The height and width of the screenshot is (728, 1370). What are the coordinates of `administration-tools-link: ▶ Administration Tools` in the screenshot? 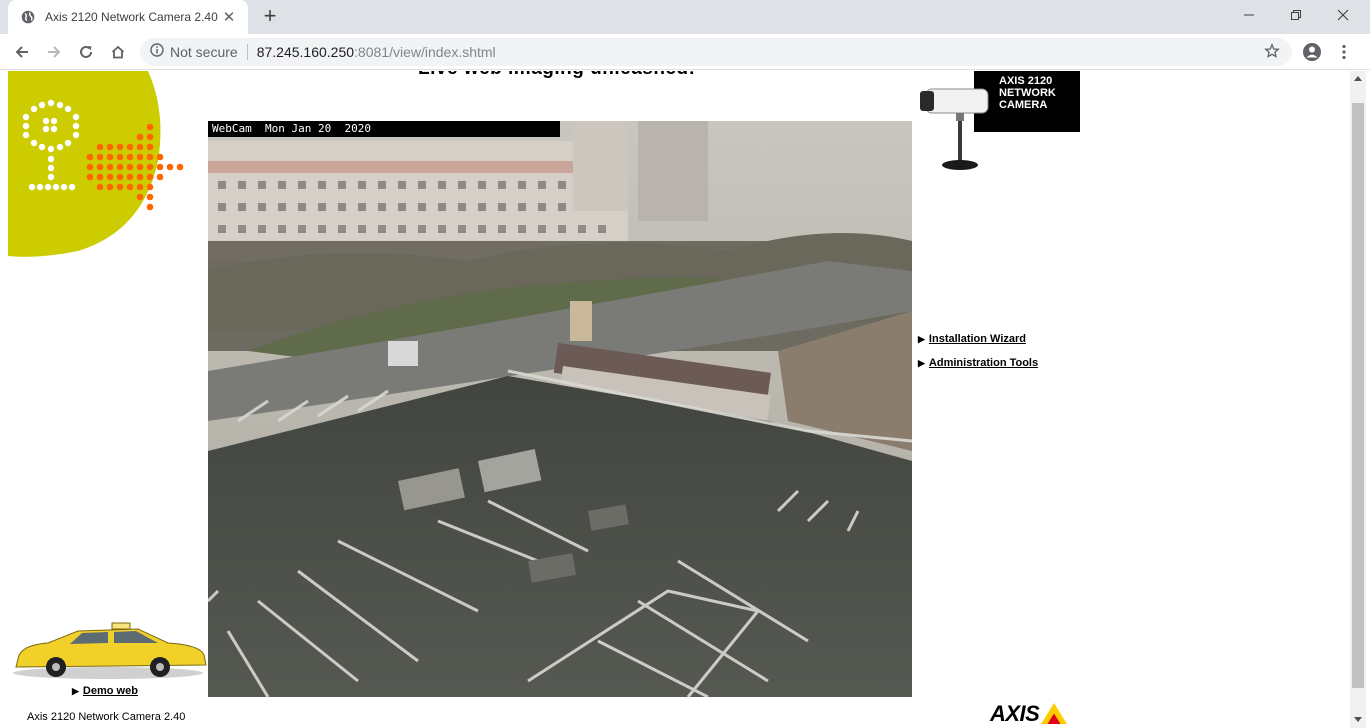 It's located at (978, 363).